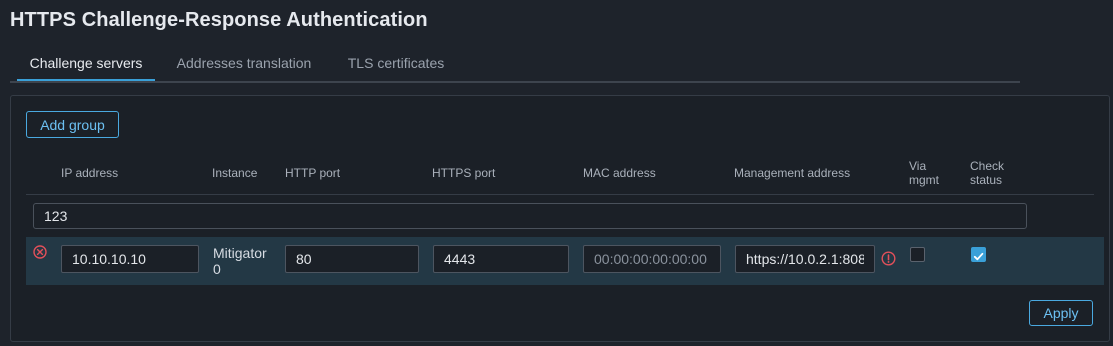 This screenshot has width=1113, height=346. Describe the element at coordinates (917, 254) in the screenshot. I see `via-mgmt-checkbox` at that location.